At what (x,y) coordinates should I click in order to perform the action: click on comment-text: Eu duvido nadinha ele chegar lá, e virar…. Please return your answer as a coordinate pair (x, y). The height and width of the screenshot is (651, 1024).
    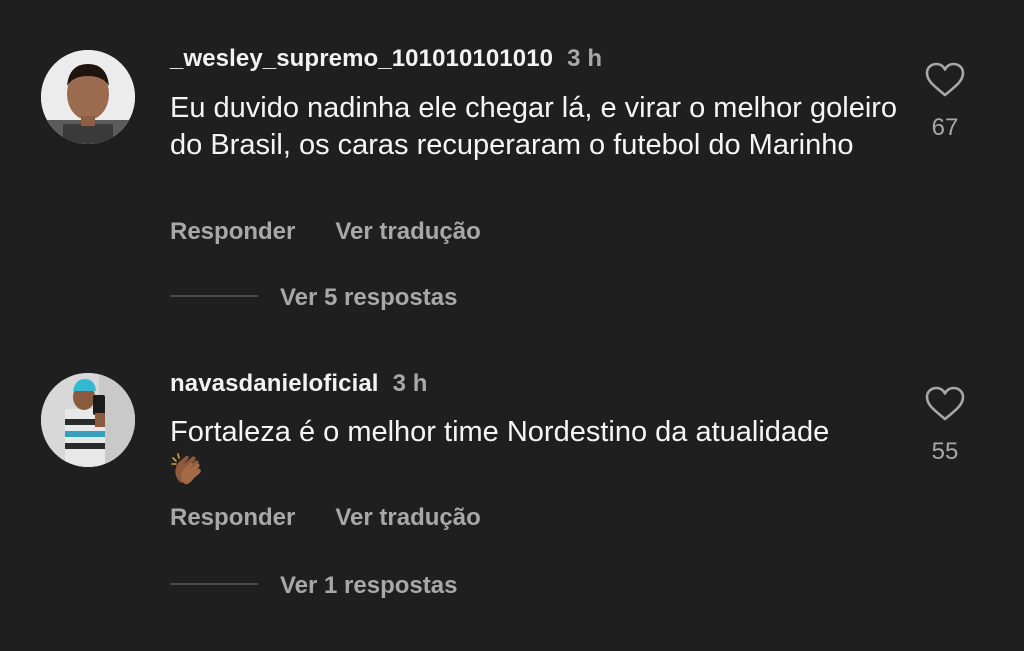
    Looking at the image, I should click on (534, 126).